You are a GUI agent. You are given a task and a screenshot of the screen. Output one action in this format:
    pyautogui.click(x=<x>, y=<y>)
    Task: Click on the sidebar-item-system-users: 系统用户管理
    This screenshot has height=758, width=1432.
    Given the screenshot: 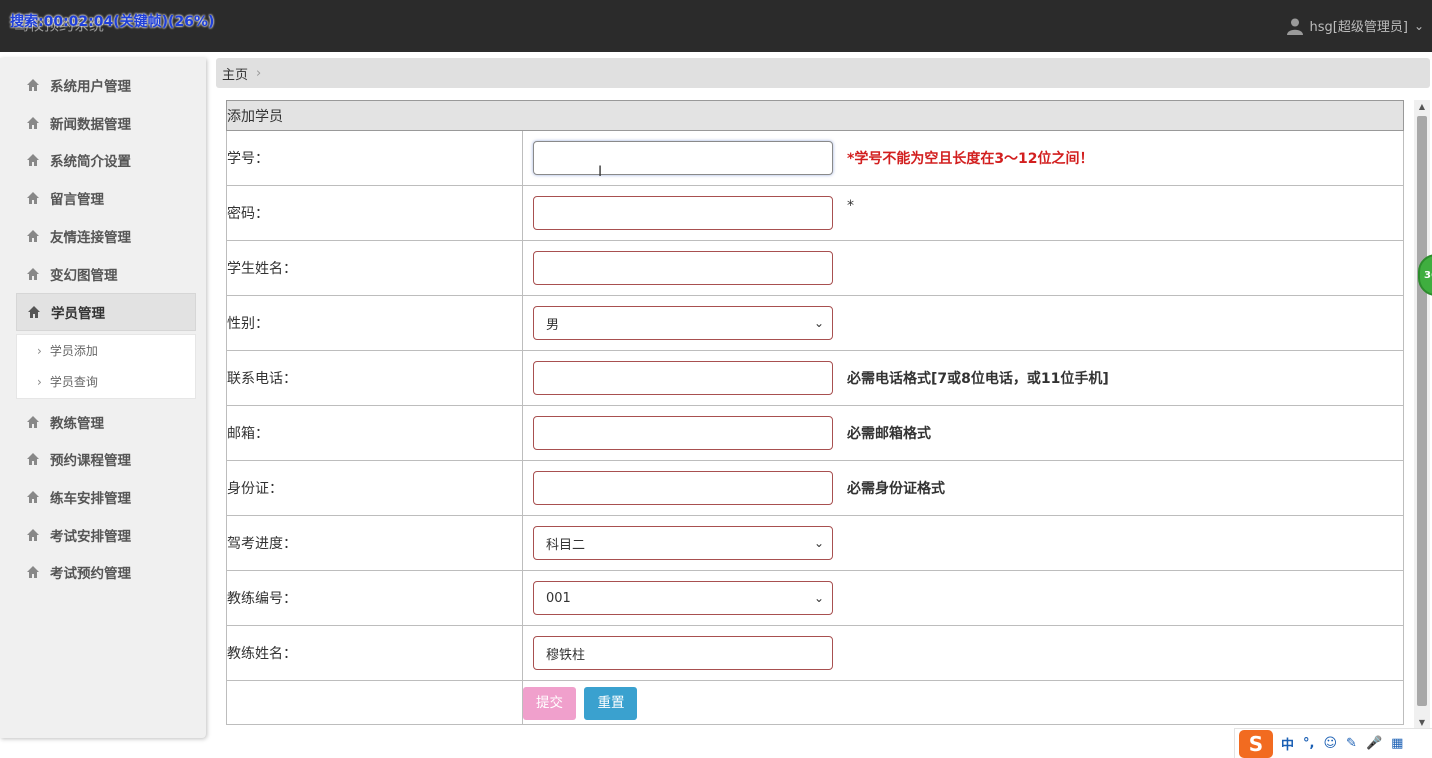 What is the action you would take?
    pyautogui.click(x=106, y=85)
    